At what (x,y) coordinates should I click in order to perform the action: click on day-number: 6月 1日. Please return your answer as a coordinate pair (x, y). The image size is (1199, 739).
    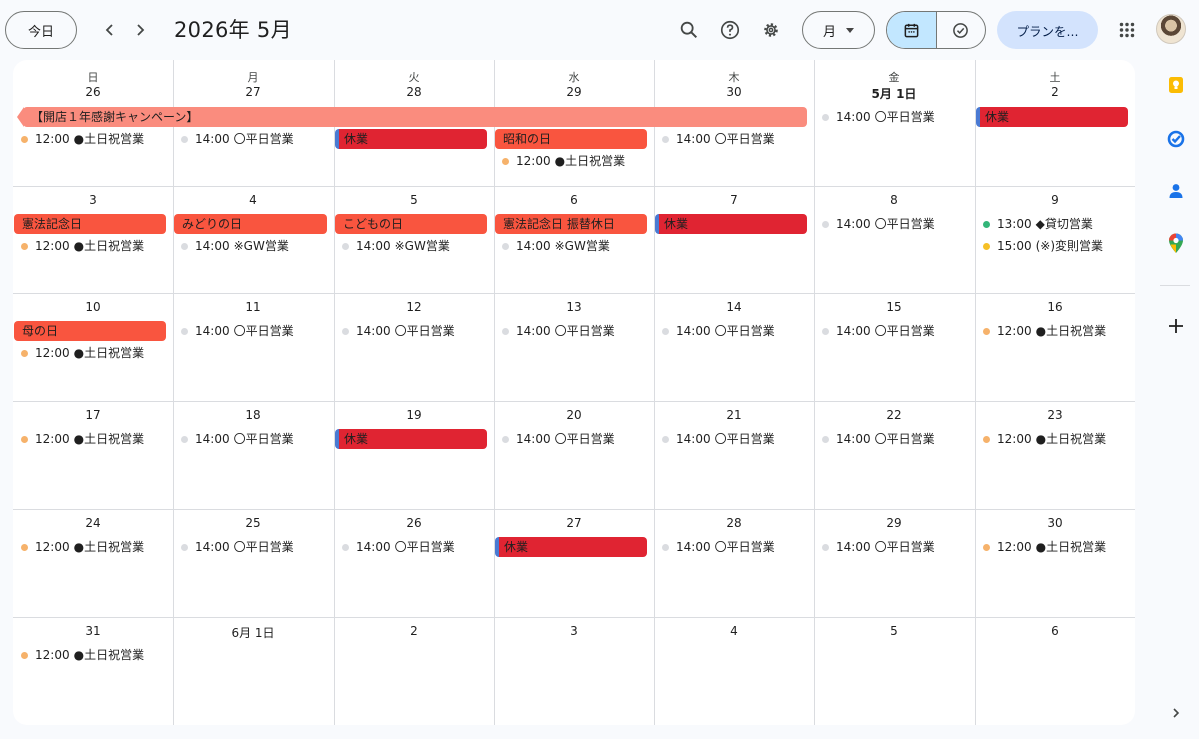
    Looking at the image, I should click on (253, 632).